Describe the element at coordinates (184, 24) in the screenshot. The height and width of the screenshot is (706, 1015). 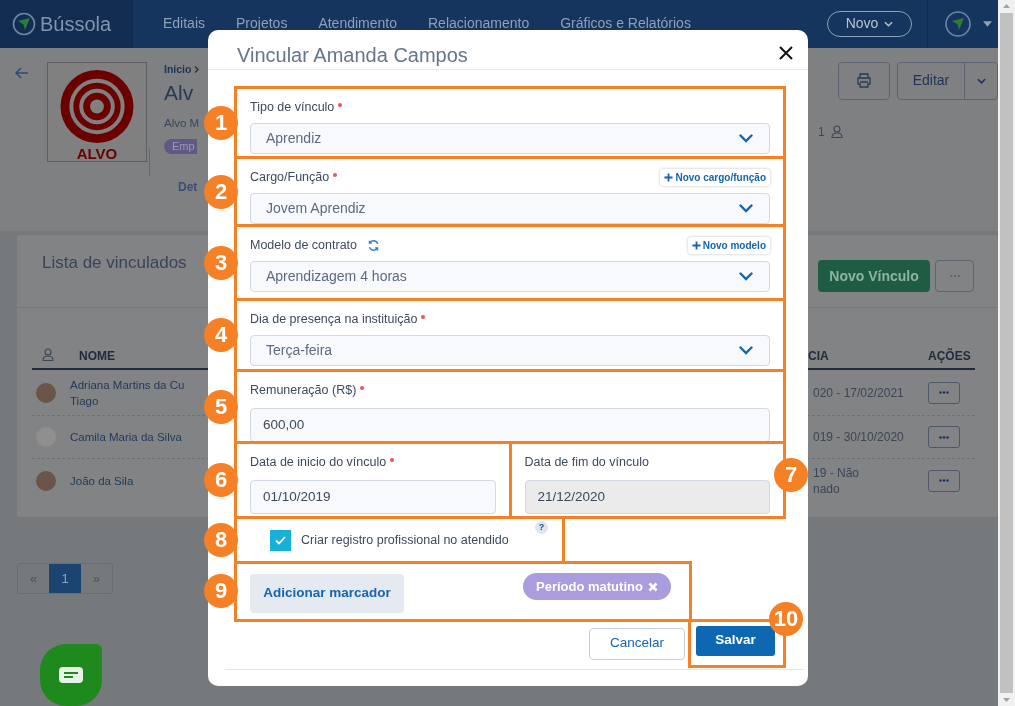
I see `nav-link: Editais` at that location.